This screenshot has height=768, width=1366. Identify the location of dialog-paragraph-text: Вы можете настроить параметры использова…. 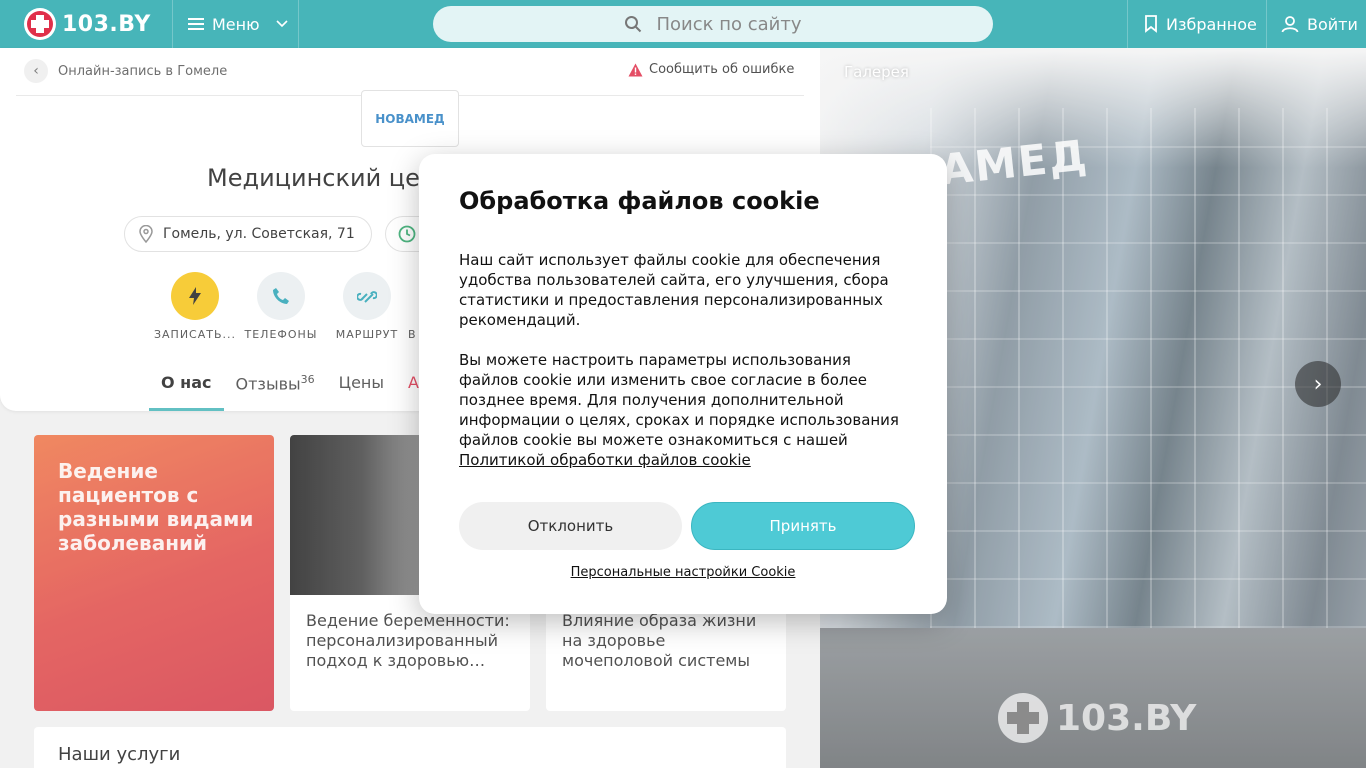
(679, 400).